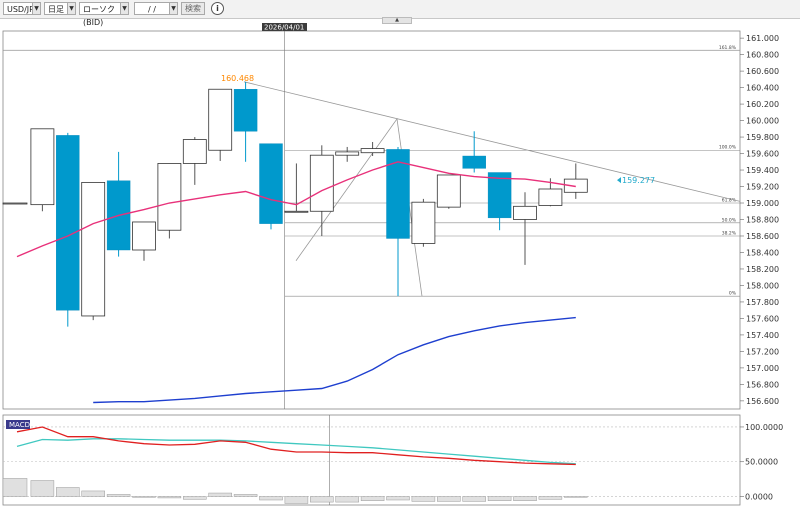  Describe the element at coordinates (762, 88) in the screenshot. I see `price-axis-label: 160.400` at that location.